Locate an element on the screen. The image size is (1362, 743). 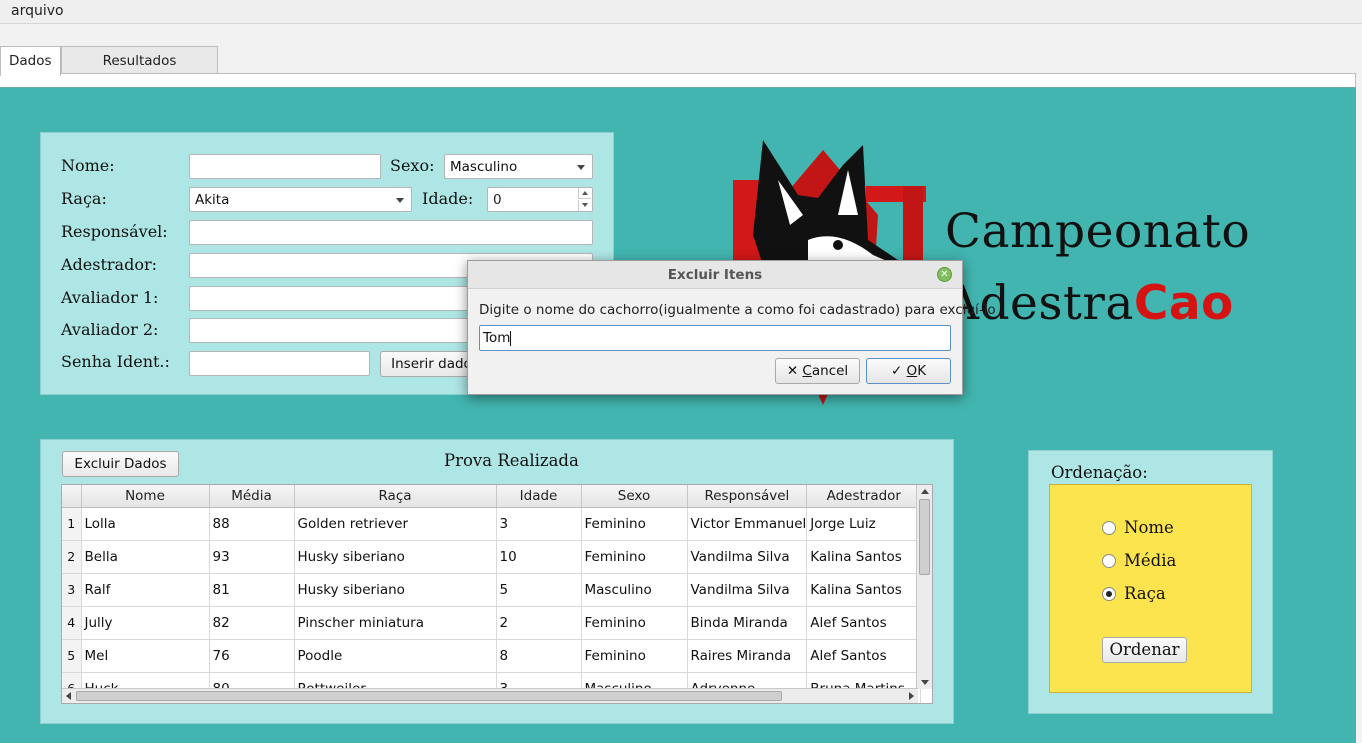
idade-spinbox: 0 is located at coordinates (540, 199).